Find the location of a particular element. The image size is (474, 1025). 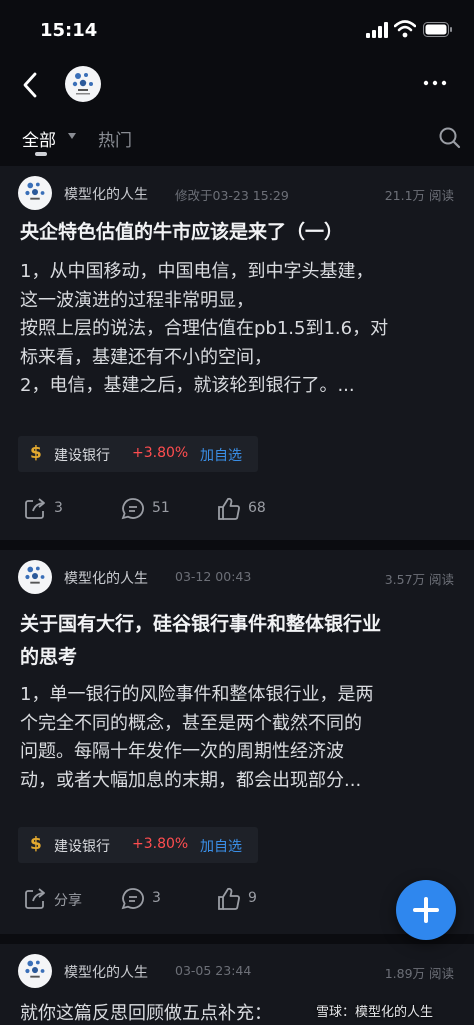

dropdown-caret-icon is located at coordinates (72, 136).